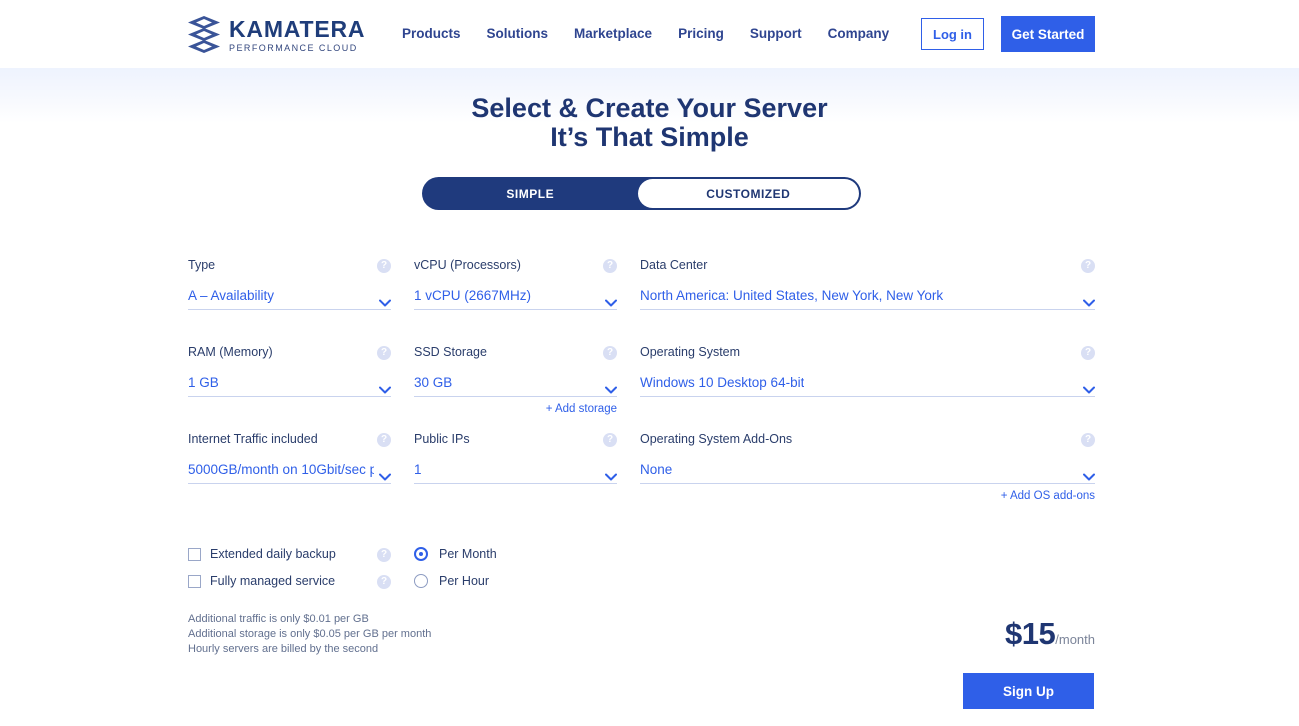 This screenshot has width=1299, height=726. Describe the element at coordinates (716, 439) in the screenshot. I see `field-label-os-addons: Operating System Add-Ons` at that location.